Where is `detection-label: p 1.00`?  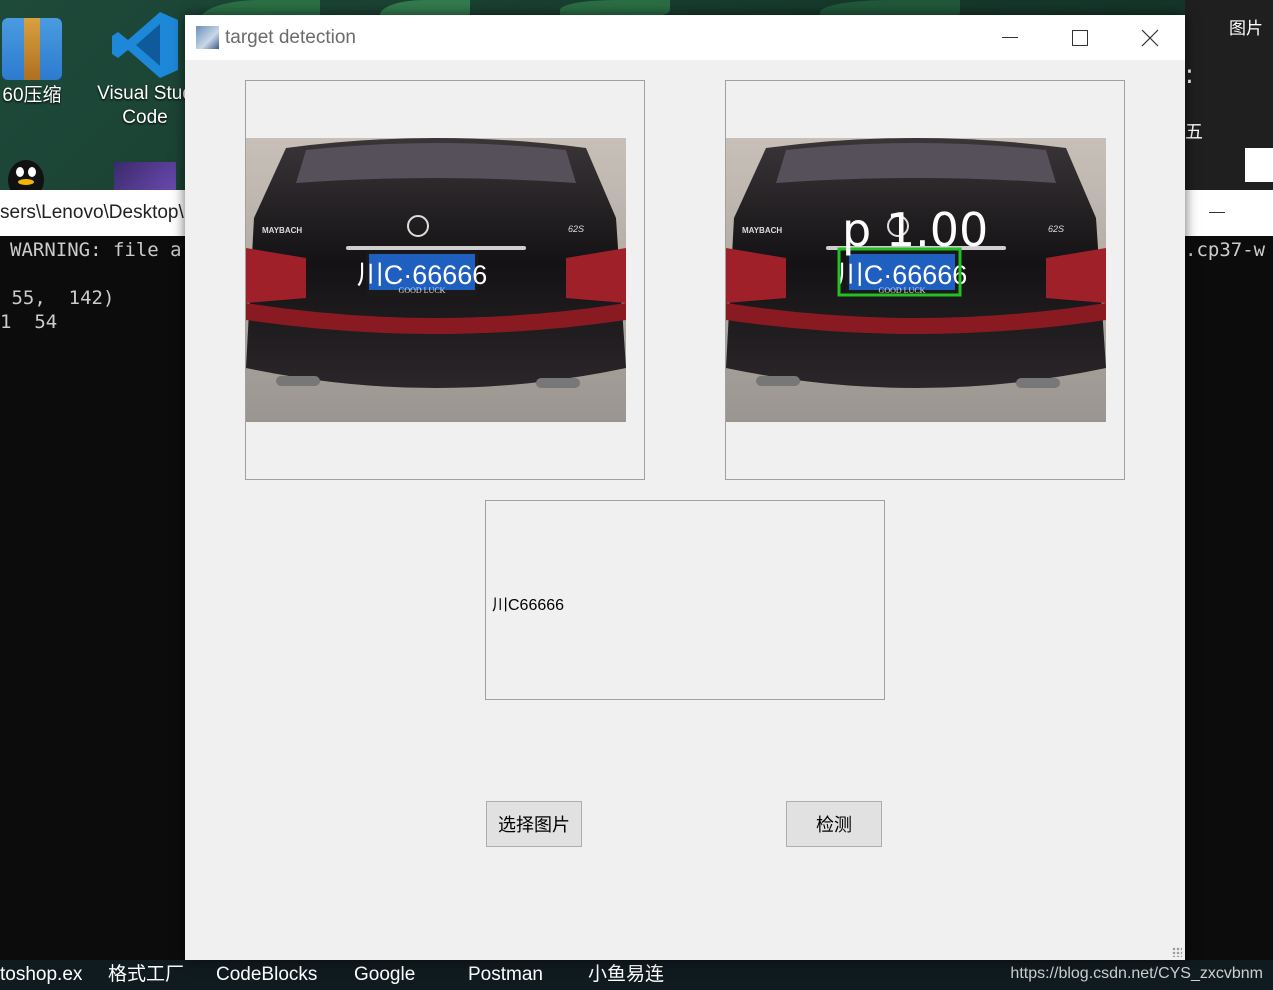
detection-label: p 1.00 is located at coordinates (915, 230).